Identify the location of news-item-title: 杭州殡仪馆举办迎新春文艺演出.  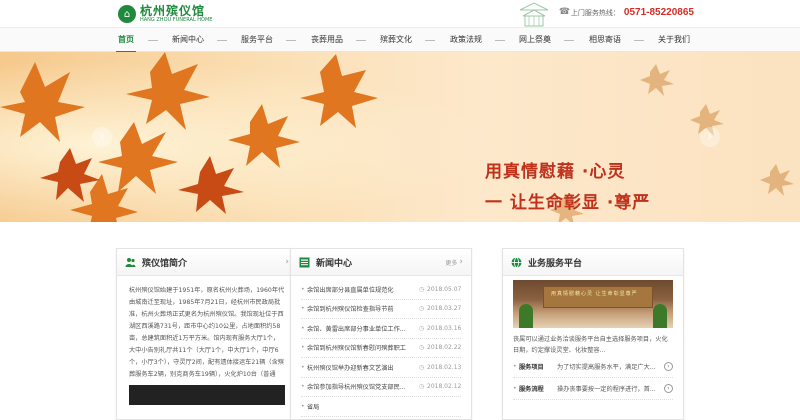
(363, 367).